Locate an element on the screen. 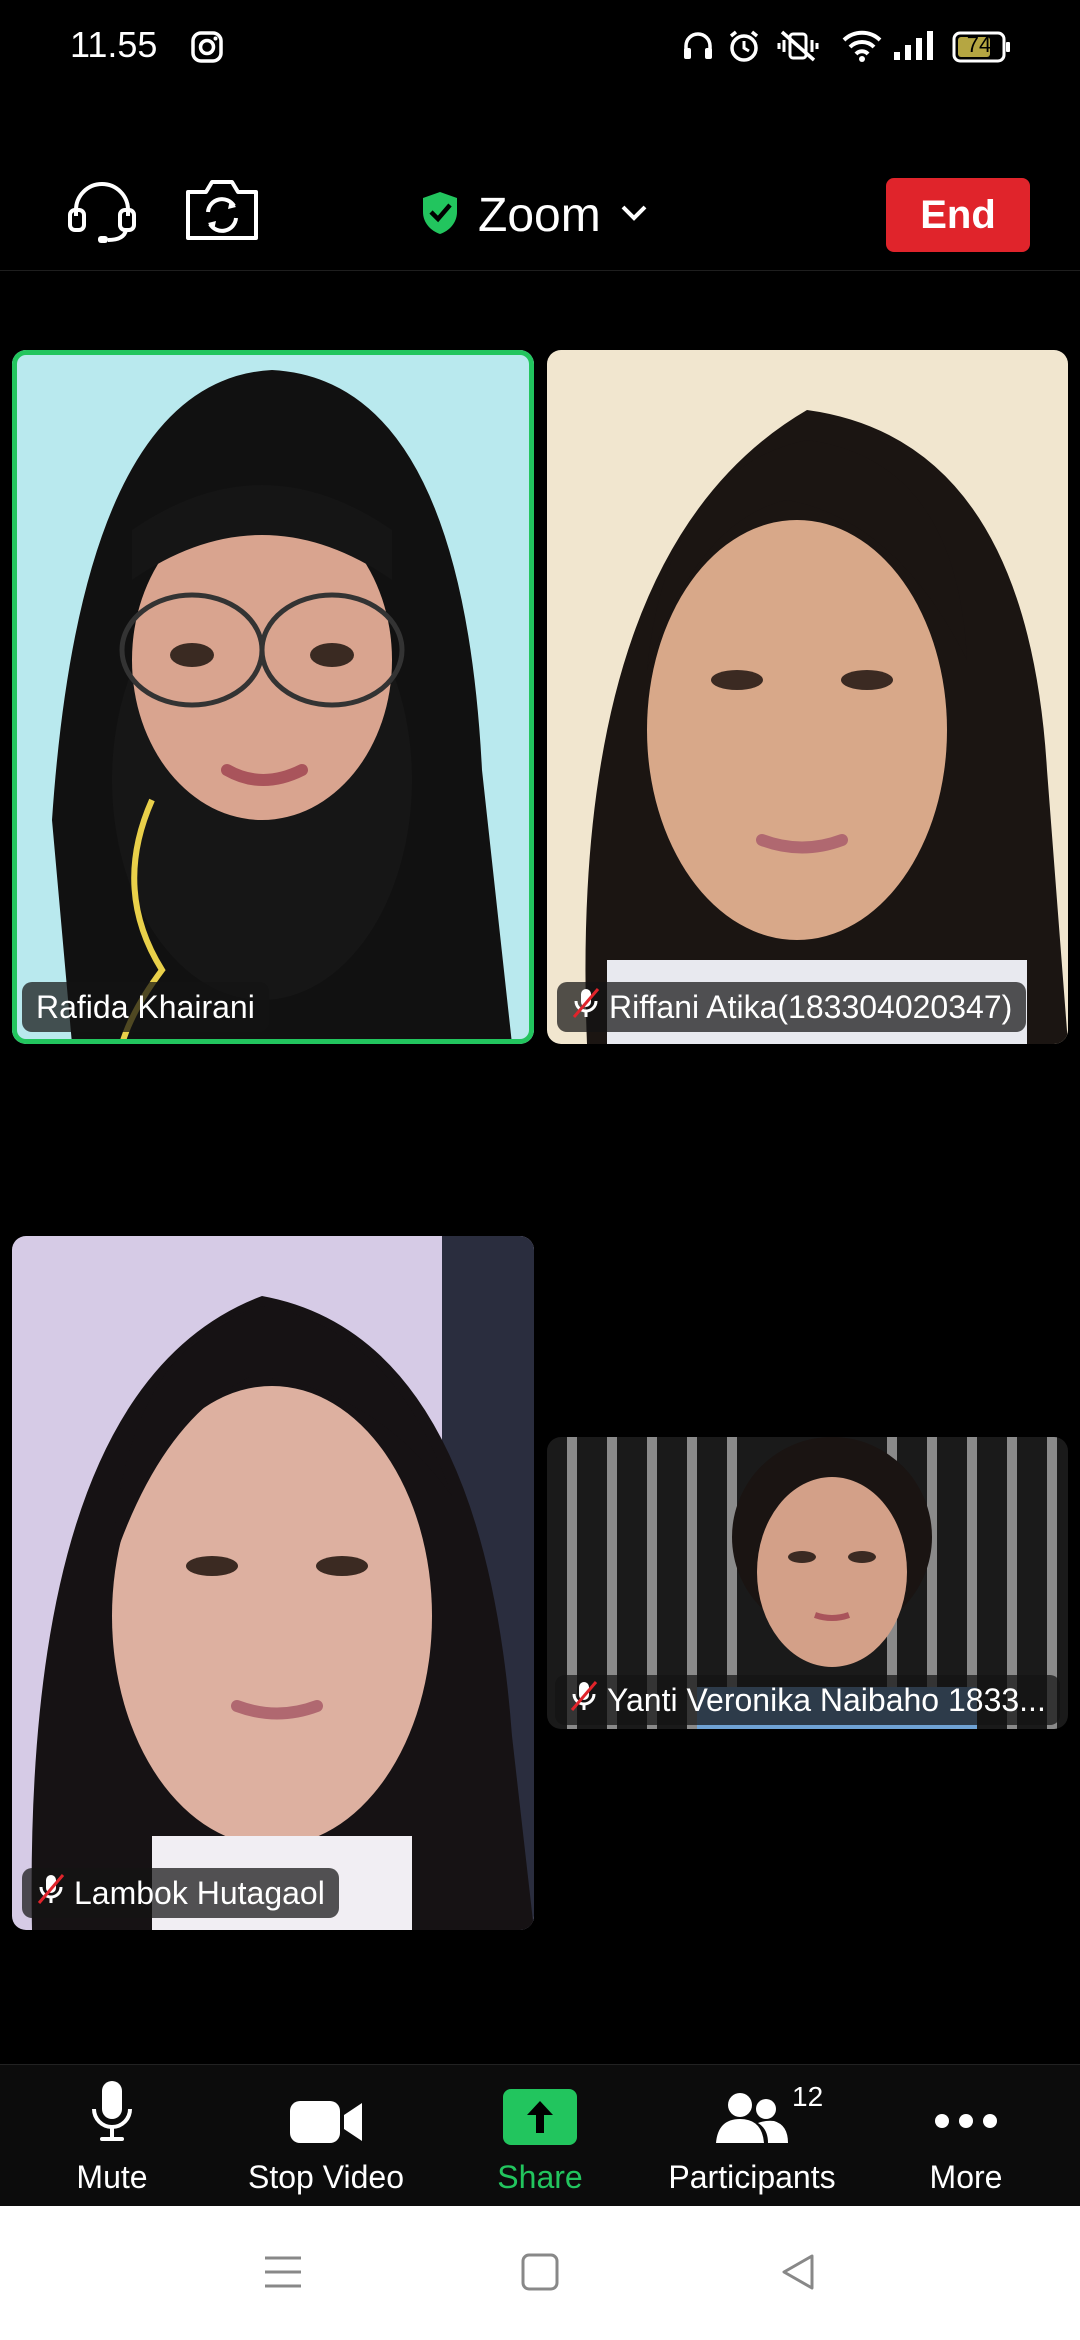 This screenshot has height=2340, width=1080. participant-name: Riffani Atika(183304020347) is located at coordinates (811, 1006).